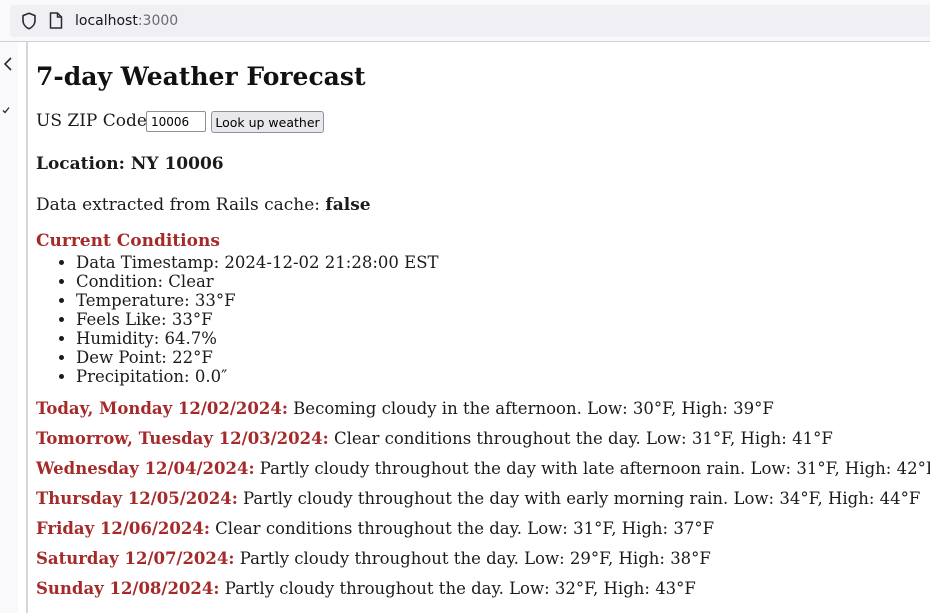 Image resolution: width=930 pixels, height=613 pixels. I want to click on cache-label: Data extracted from Rails cache:, so click(178, 205).